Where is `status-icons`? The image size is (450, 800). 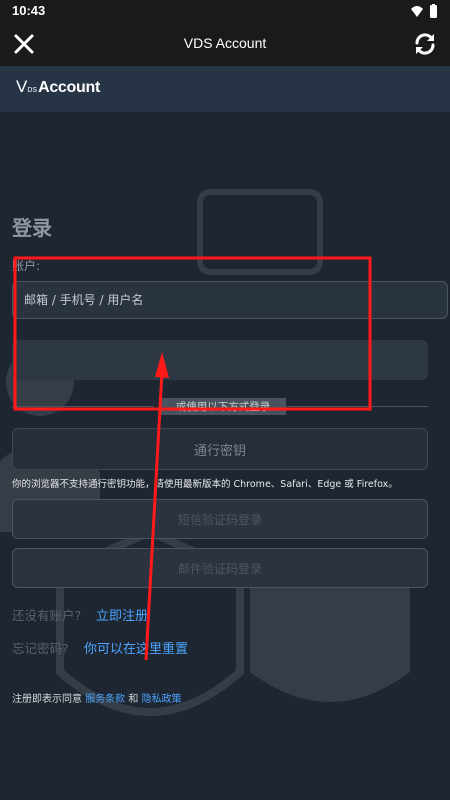 status-icons is located at coordinates (424, 11).